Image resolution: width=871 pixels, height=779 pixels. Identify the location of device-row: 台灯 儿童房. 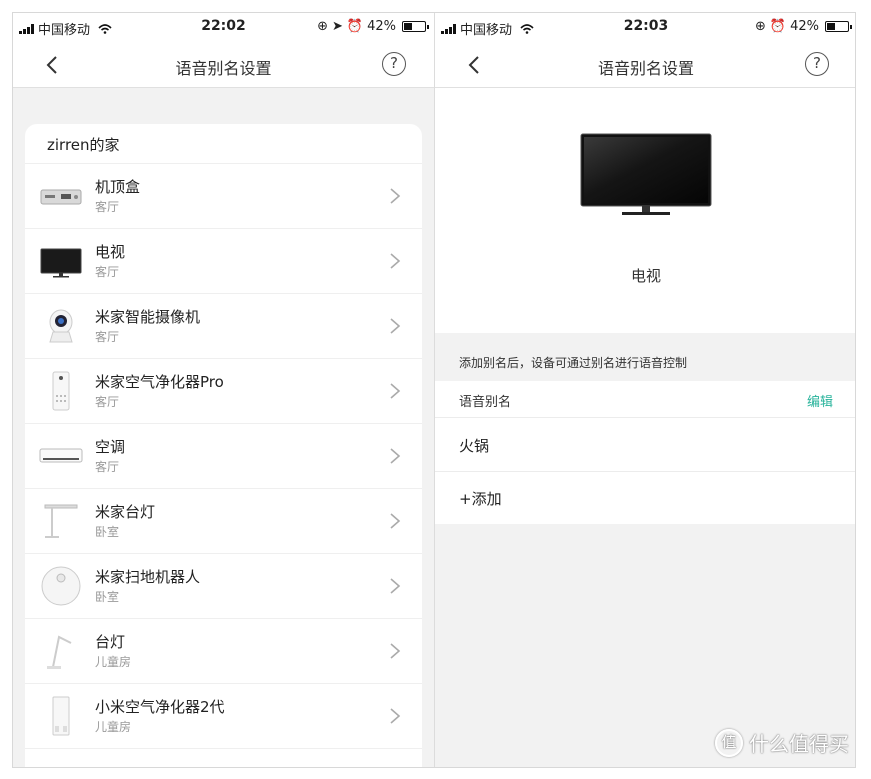
(223, 651).